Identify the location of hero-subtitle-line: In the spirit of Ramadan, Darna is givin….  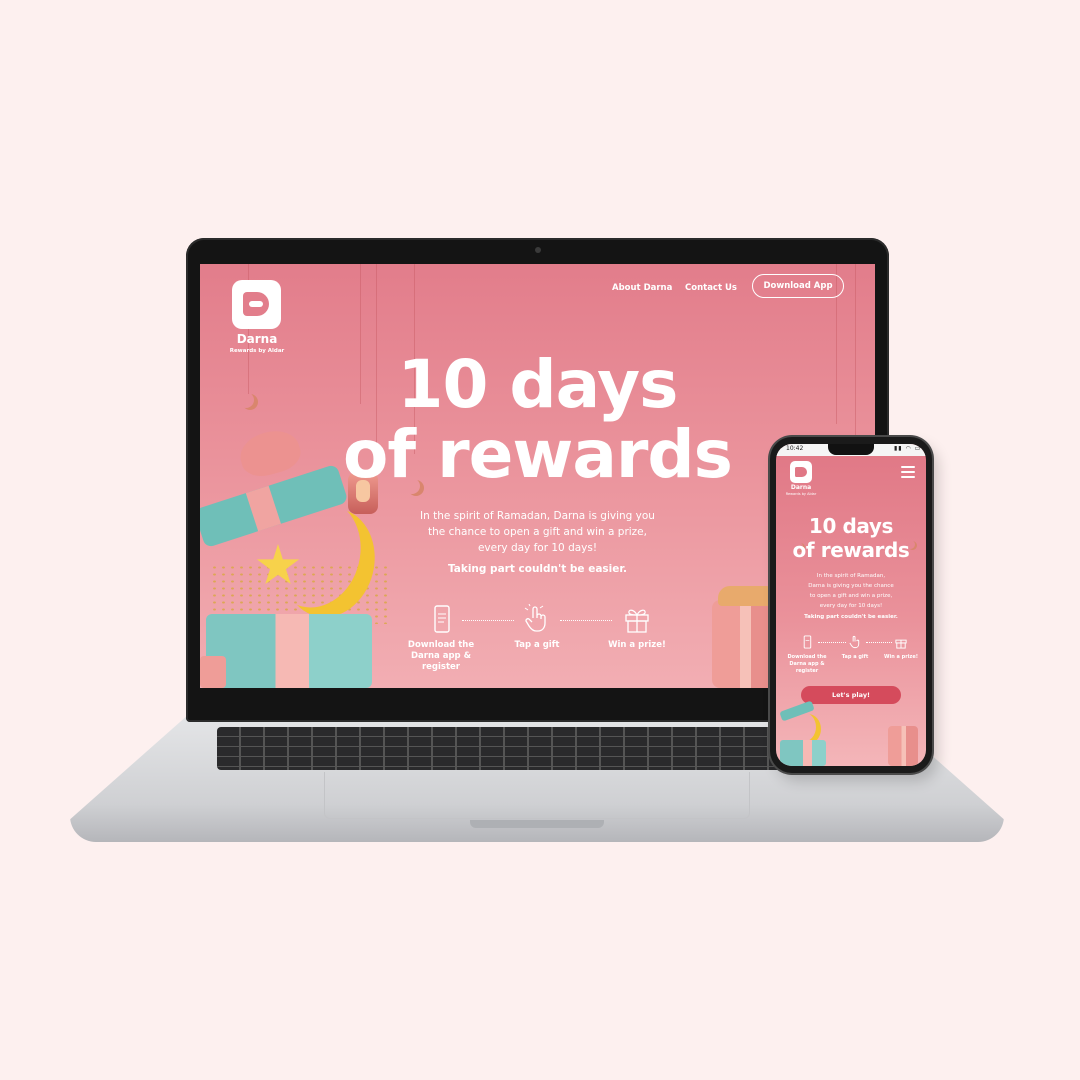
(537, 516).